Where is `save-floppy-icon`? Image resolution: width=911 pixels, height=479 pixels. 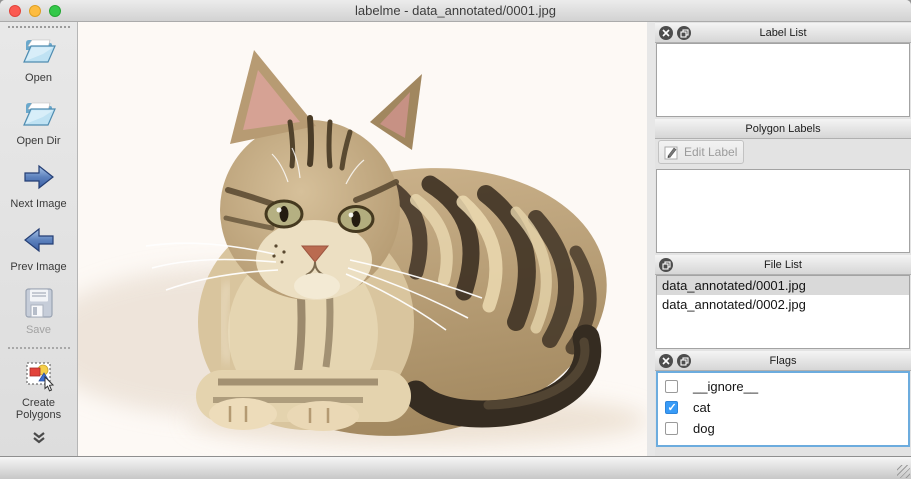
save-floppy-icon is located at coordinates (39, 303).